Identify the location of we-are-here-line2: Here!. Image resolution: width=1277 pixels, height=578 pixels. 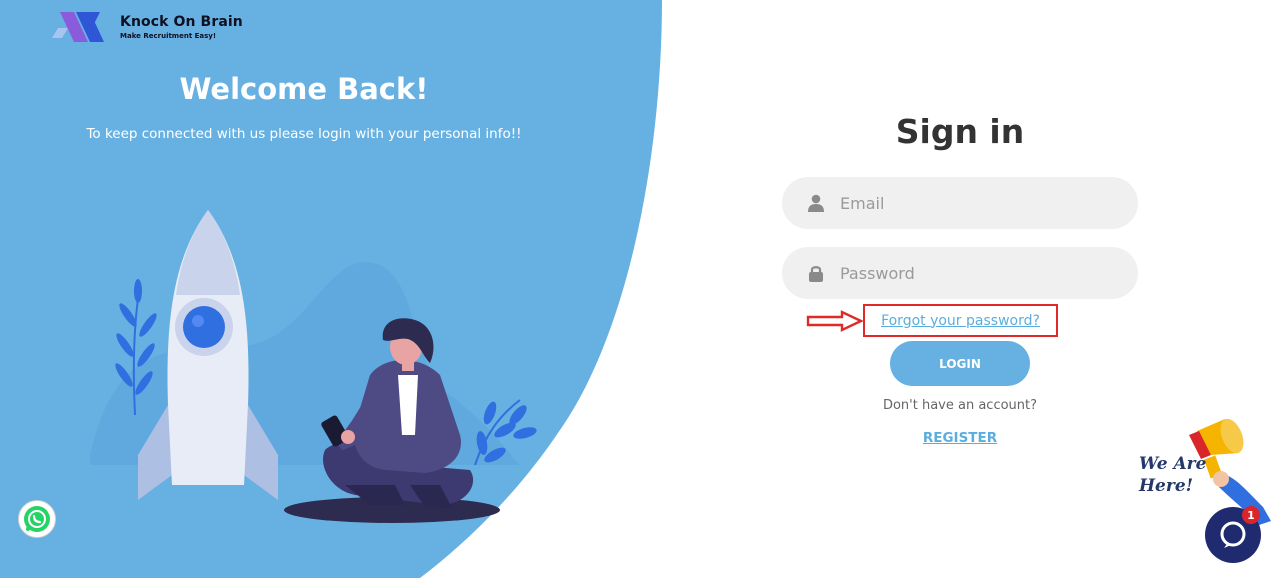
(1166, 486).